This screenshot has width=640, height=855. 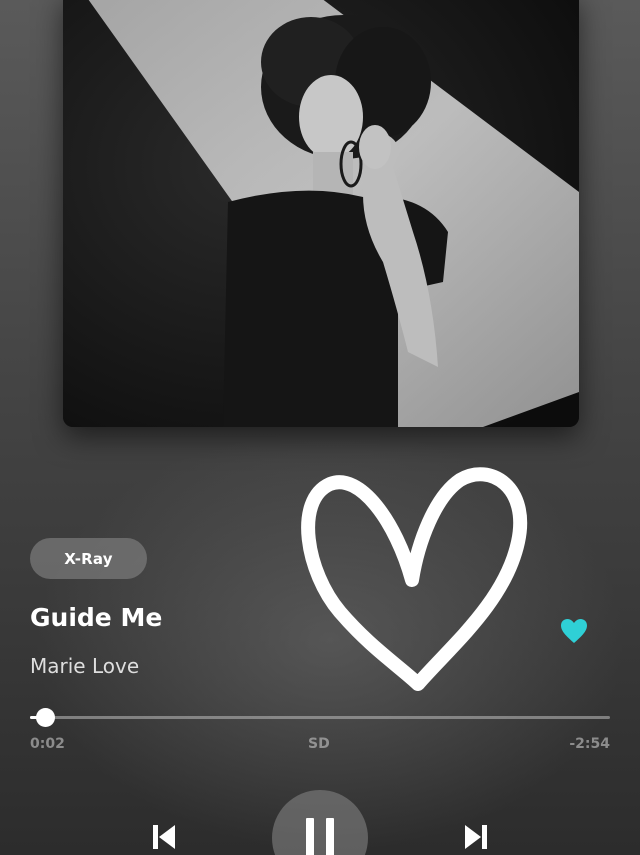 I want to click on pause-button, so click(x=320, y=822).